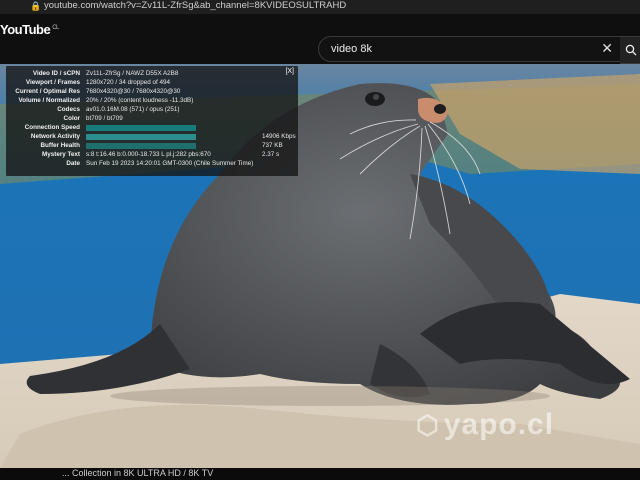  I want to click on video-title-strip: ... Collection in 8K ULTRA HD / 8K TV, so click(320, 474).